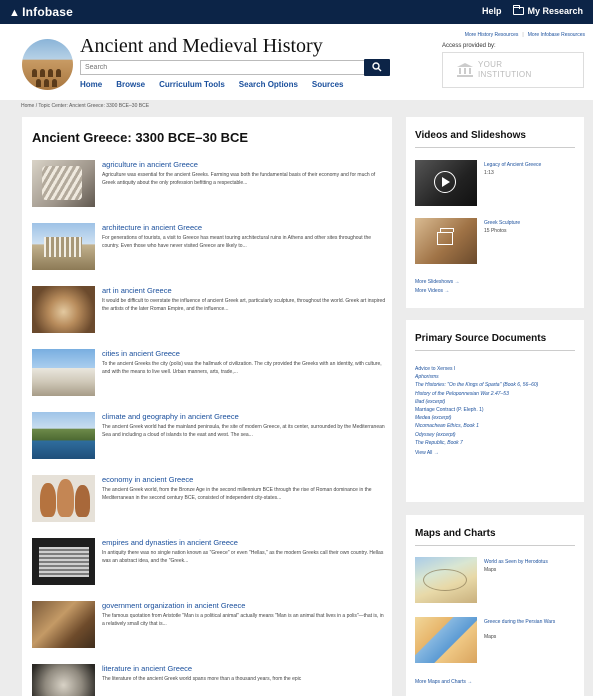 The width and height of the screenshot is (593, 696). I want to click on view-all-documents-link: View All →, so click(497, 453).